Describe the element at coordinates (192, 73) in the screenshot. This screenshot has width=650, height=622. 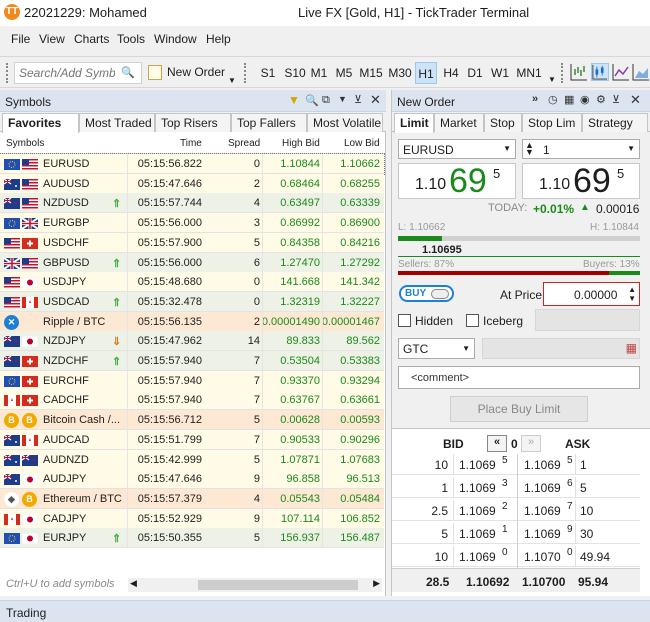
I see `new-order-button: New Order ▼` at that location.